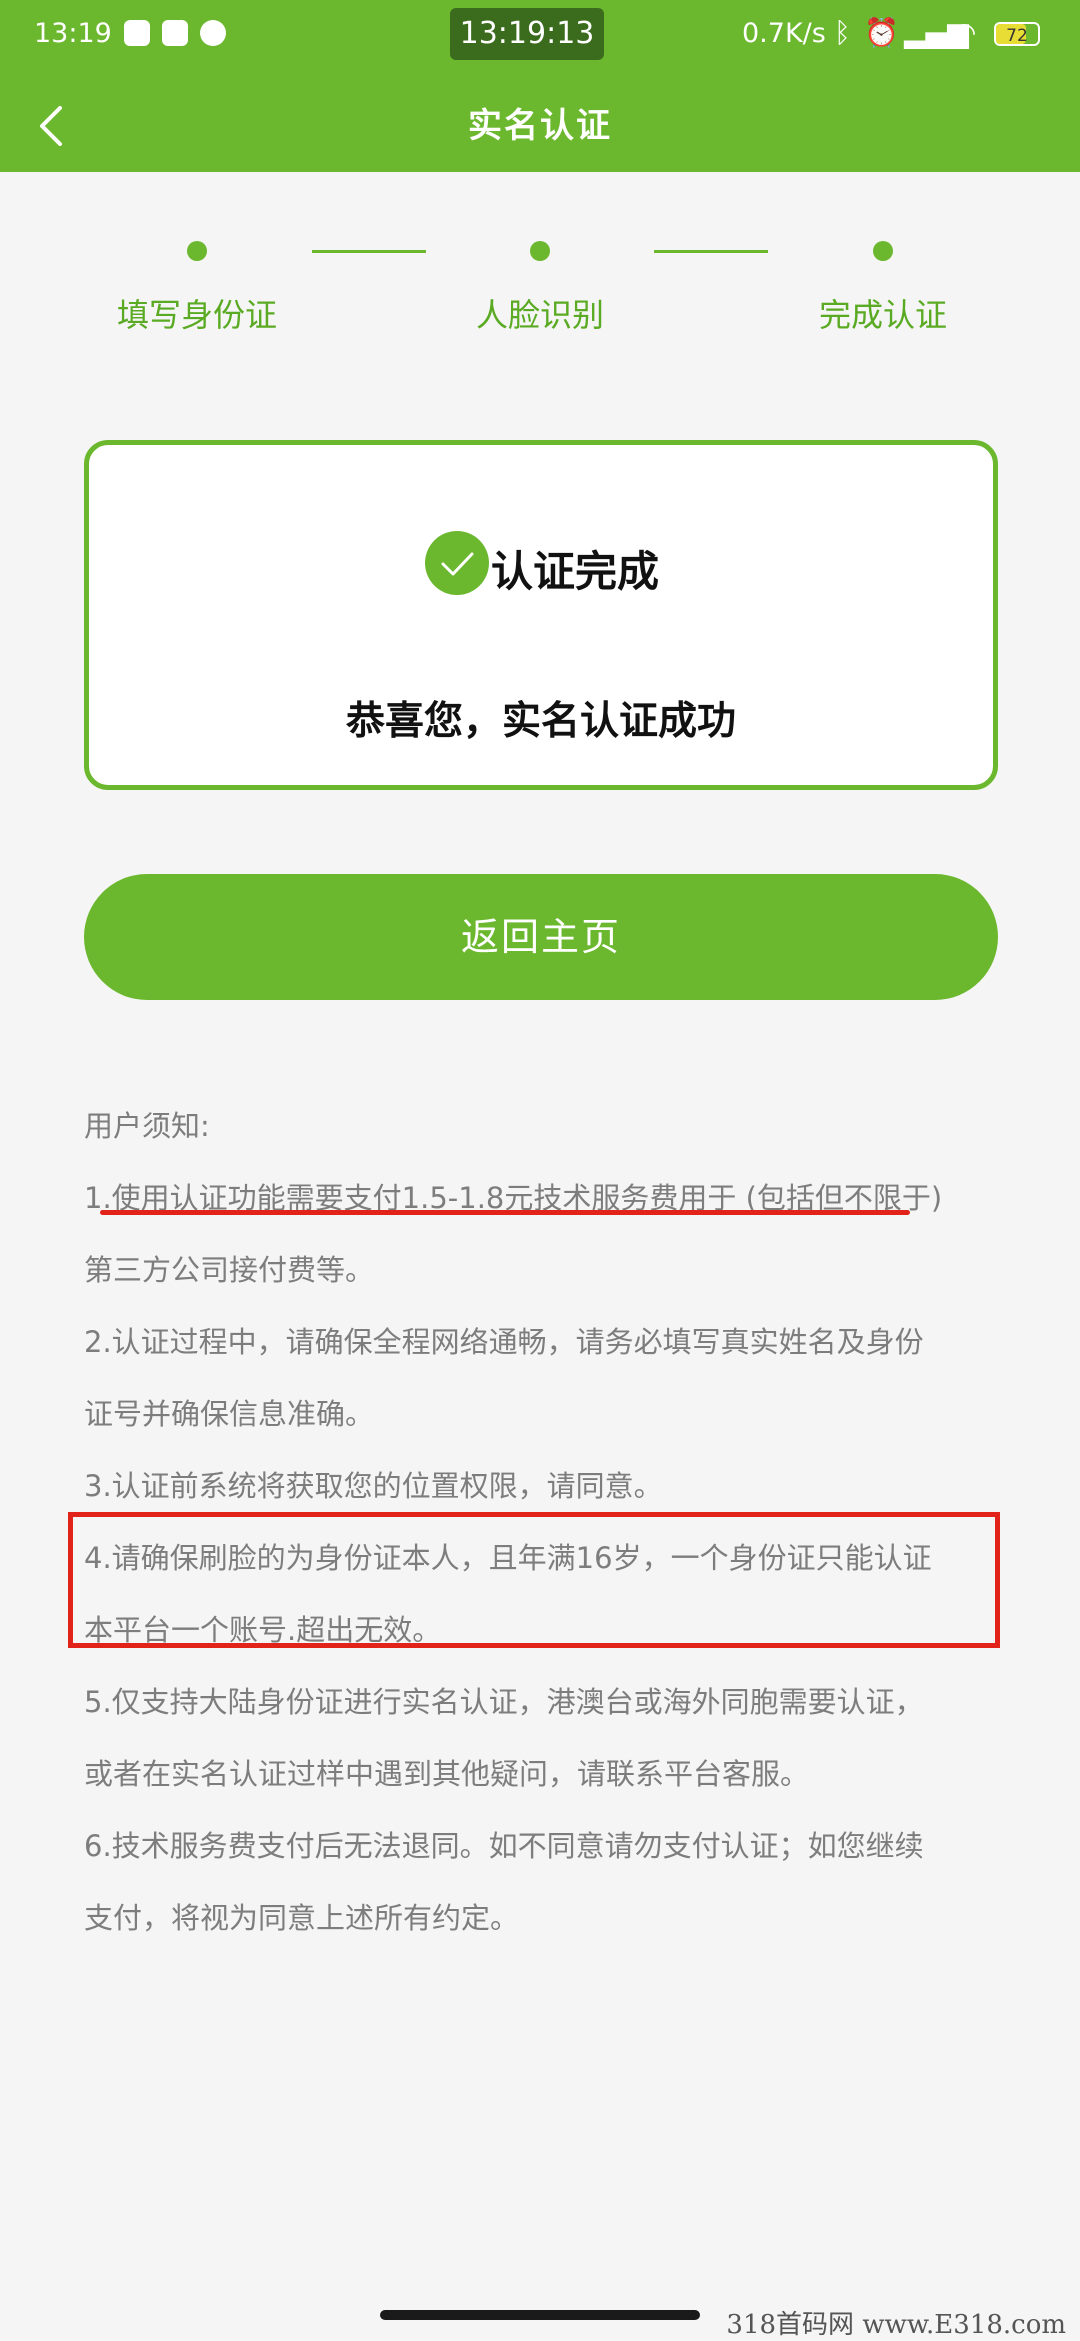 The width and height of the screenshot is (1080, 2341). I want to click on notice-line: 或者在实名认证过样中遇到其他疑问，请联系平台客服。, so click(447, 1774).